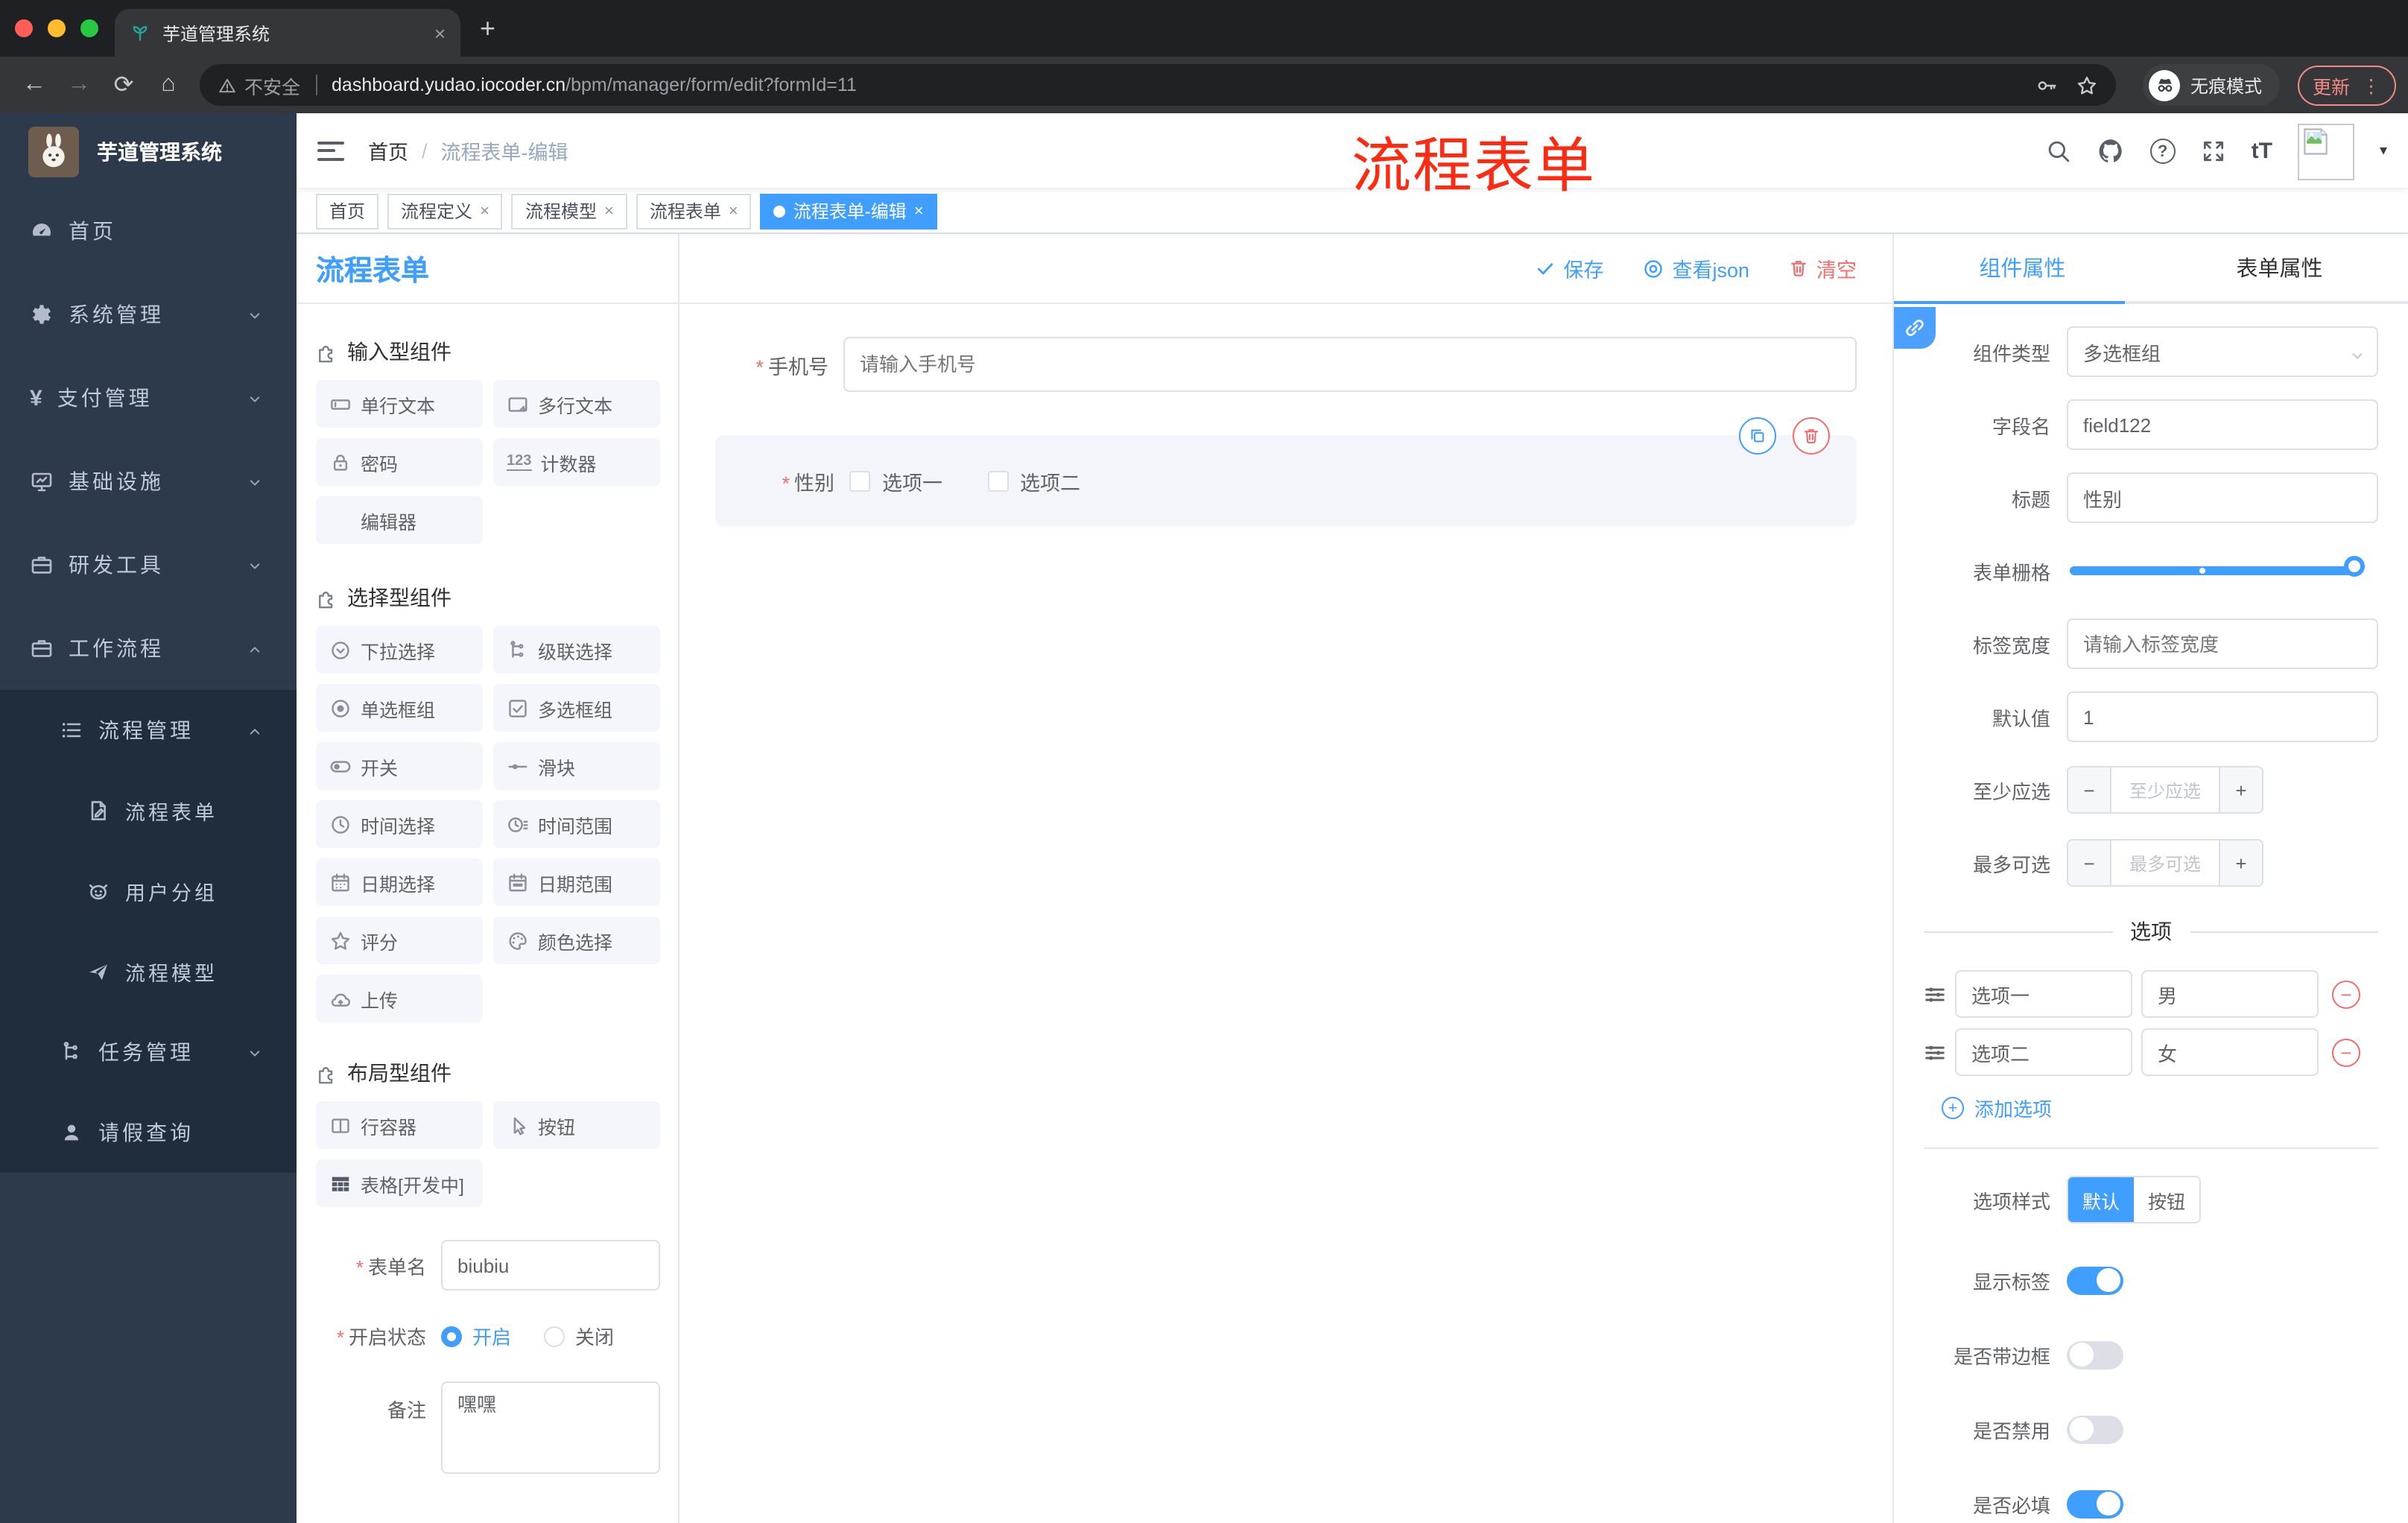 This screenshot has height=1523, width=2408. Describe the element at coordinates (2325, 152) in the screenshot. I see `avatar` at that location.